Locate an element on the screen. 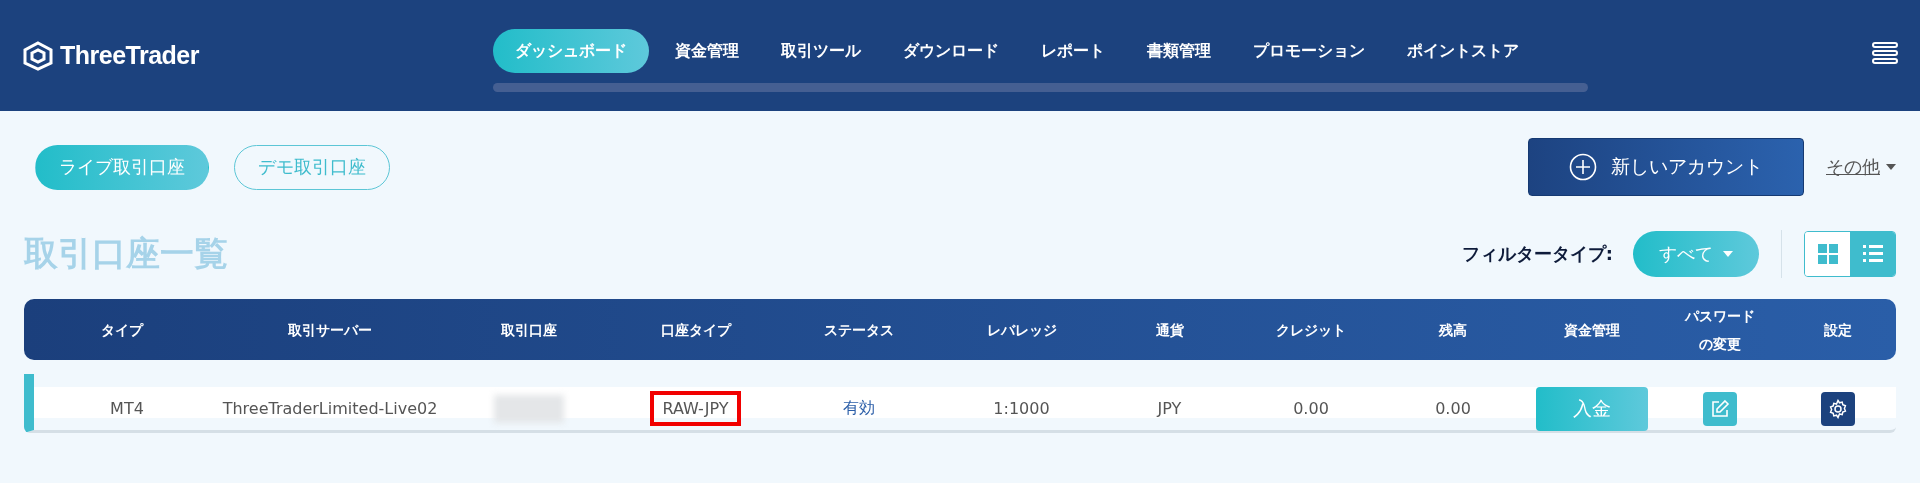 This screenshot has height=483, width=1920. grid-icon is located at coordinates (1827, 254).